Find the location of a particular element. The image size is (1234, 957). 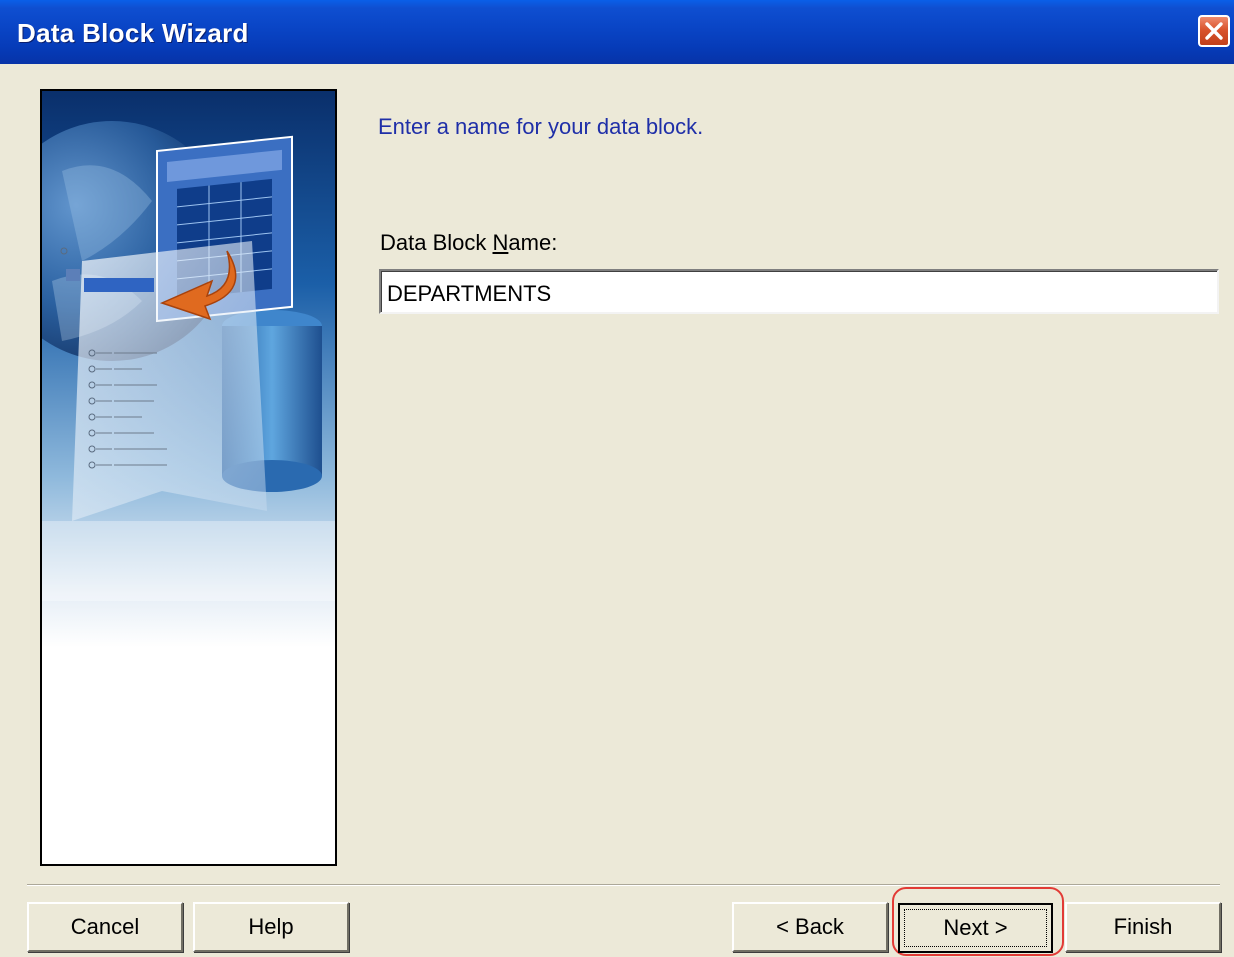

cancel-button: Cancel is located at coordinates (105, 927).